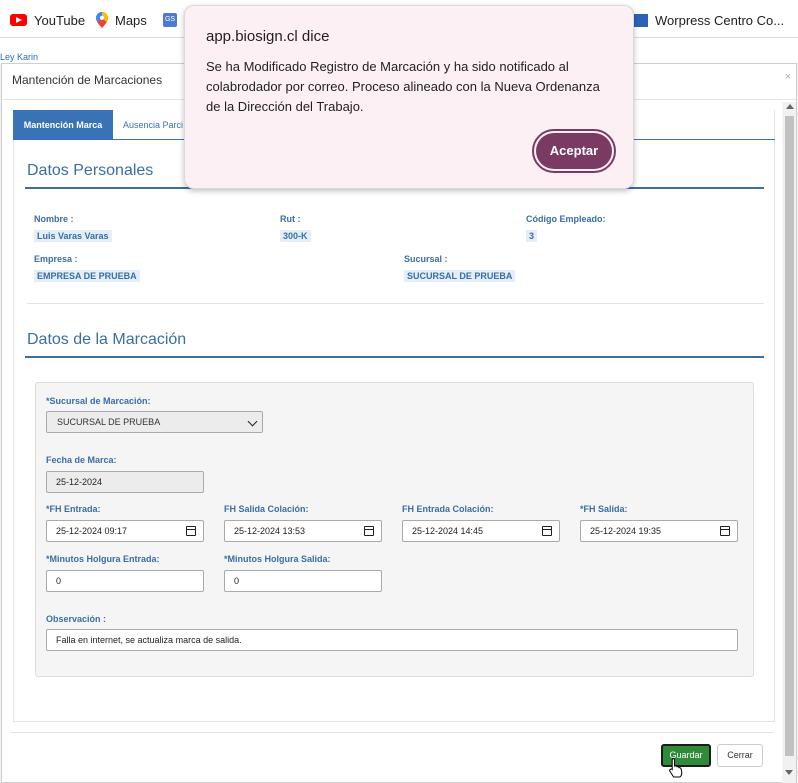 The width and height of the screenshot is (798, 783). I want to click on footer-divider, so click(392, 732).